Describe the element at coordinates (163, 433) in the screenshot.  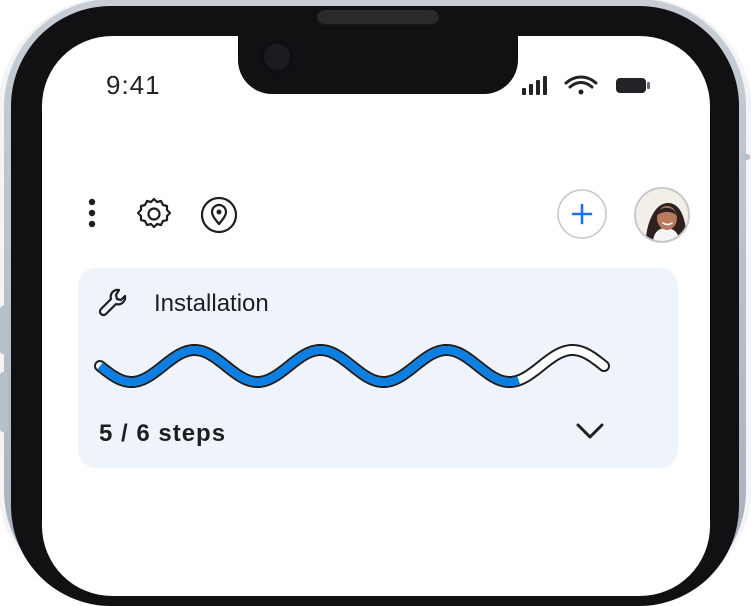
I see `steps-label: 5 / 6 steps` at that location.